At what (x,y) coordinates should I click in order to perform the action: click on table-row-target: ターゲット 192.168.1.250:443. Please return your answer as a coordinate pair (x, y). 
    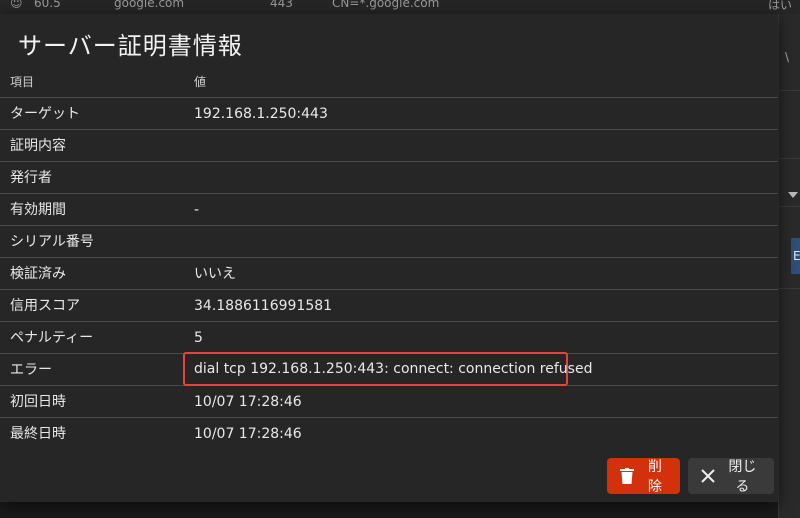
    Looking at the image, I should click on (389, 114).